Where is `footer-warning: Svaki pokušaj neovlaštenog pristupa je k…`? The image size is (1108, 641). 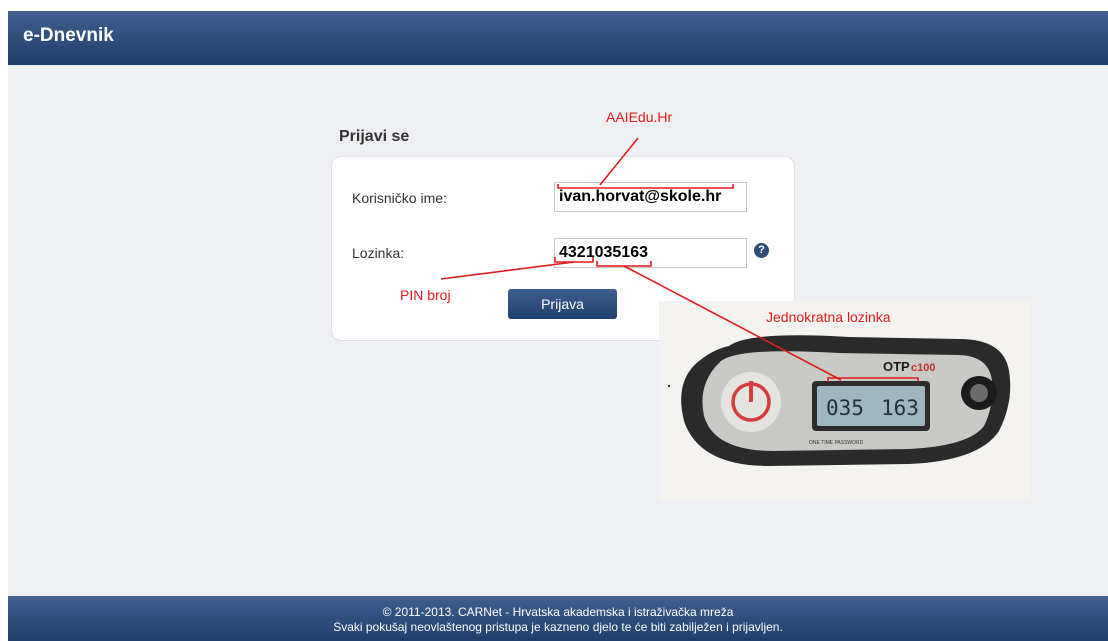
footer-warning: Svaki pokušaj neovlaštenog pristupa je k… is located at coordinates (558, 627).